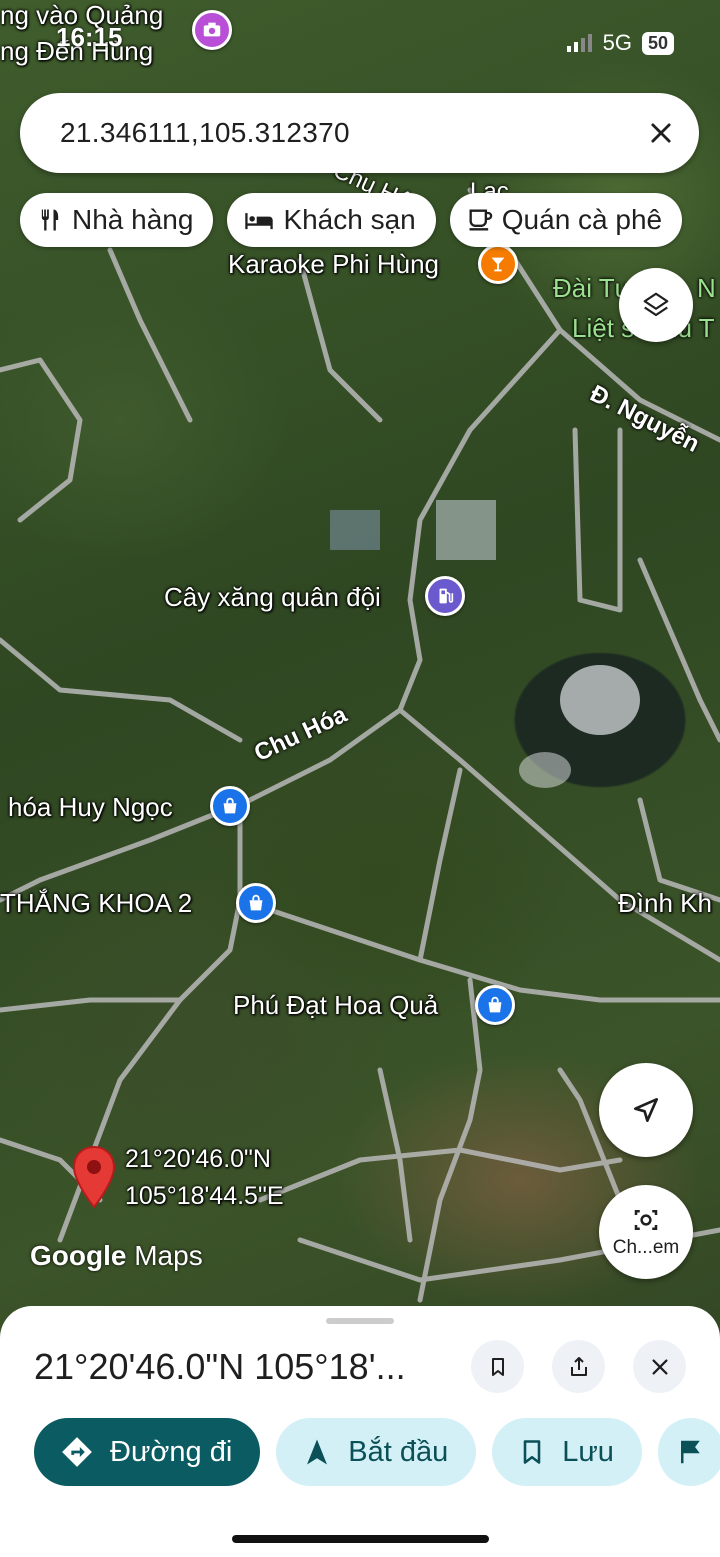  I want to click on share-icon, so click(578, 1366).